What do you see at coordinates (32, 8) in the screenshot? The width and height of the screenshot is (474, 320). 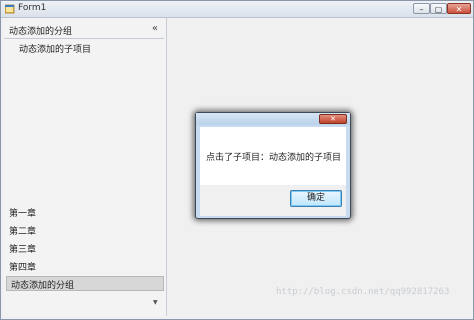 I see `window-title: Form1` at bounding box center [32, 8].